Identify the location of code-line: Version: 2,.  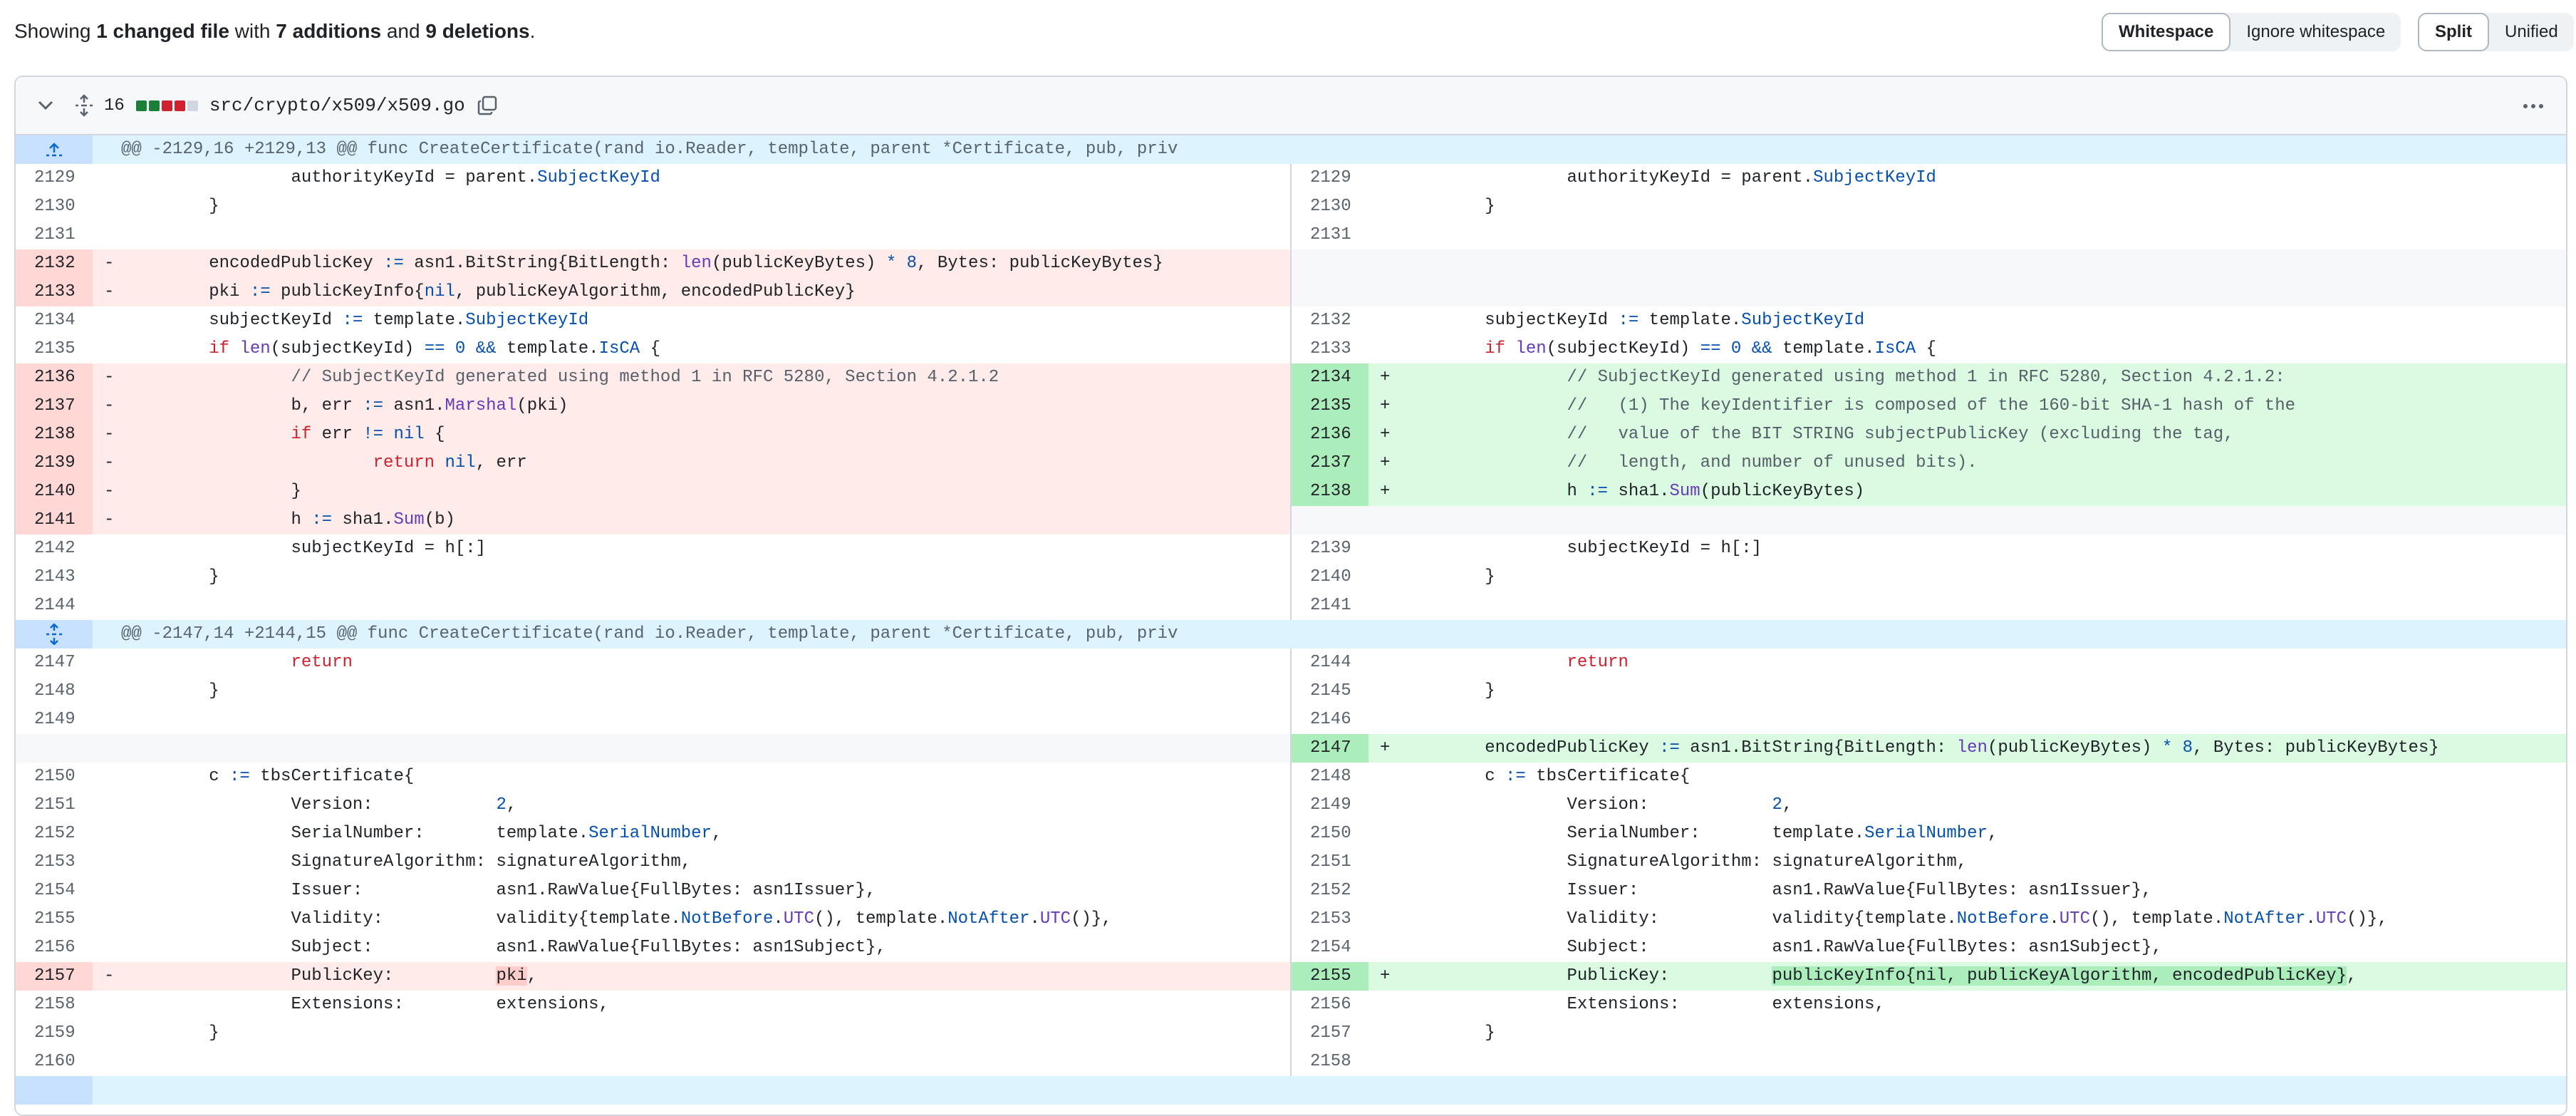
(1598, 805).